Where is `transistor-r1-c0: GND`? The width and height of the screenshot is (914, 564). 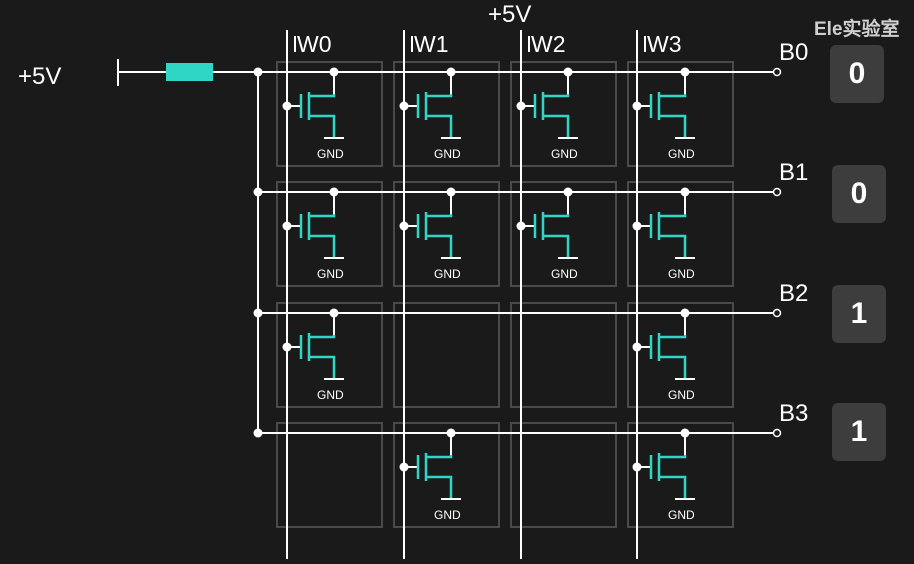
transistor-r1-c0: GND is located at coordinates (315, 236).